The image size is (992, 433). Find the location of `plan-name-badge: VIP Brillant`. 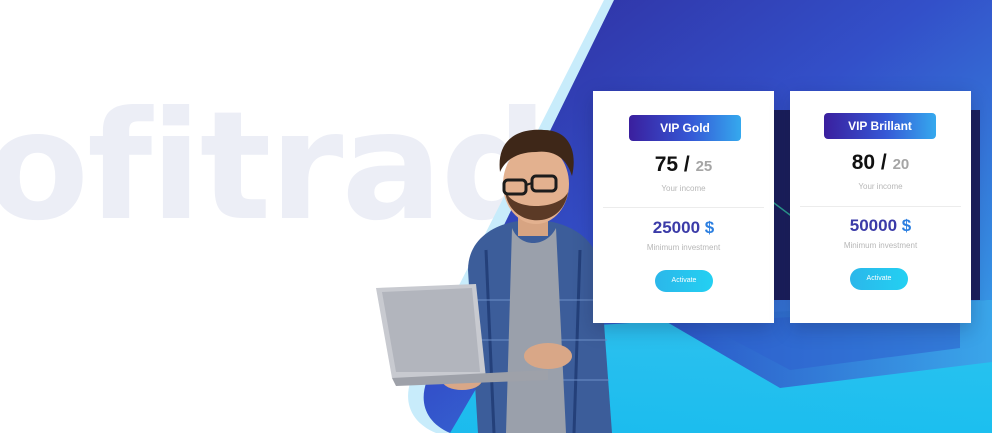

plan-name-badge: VIP Brillant is located at coordinates (880, 126).